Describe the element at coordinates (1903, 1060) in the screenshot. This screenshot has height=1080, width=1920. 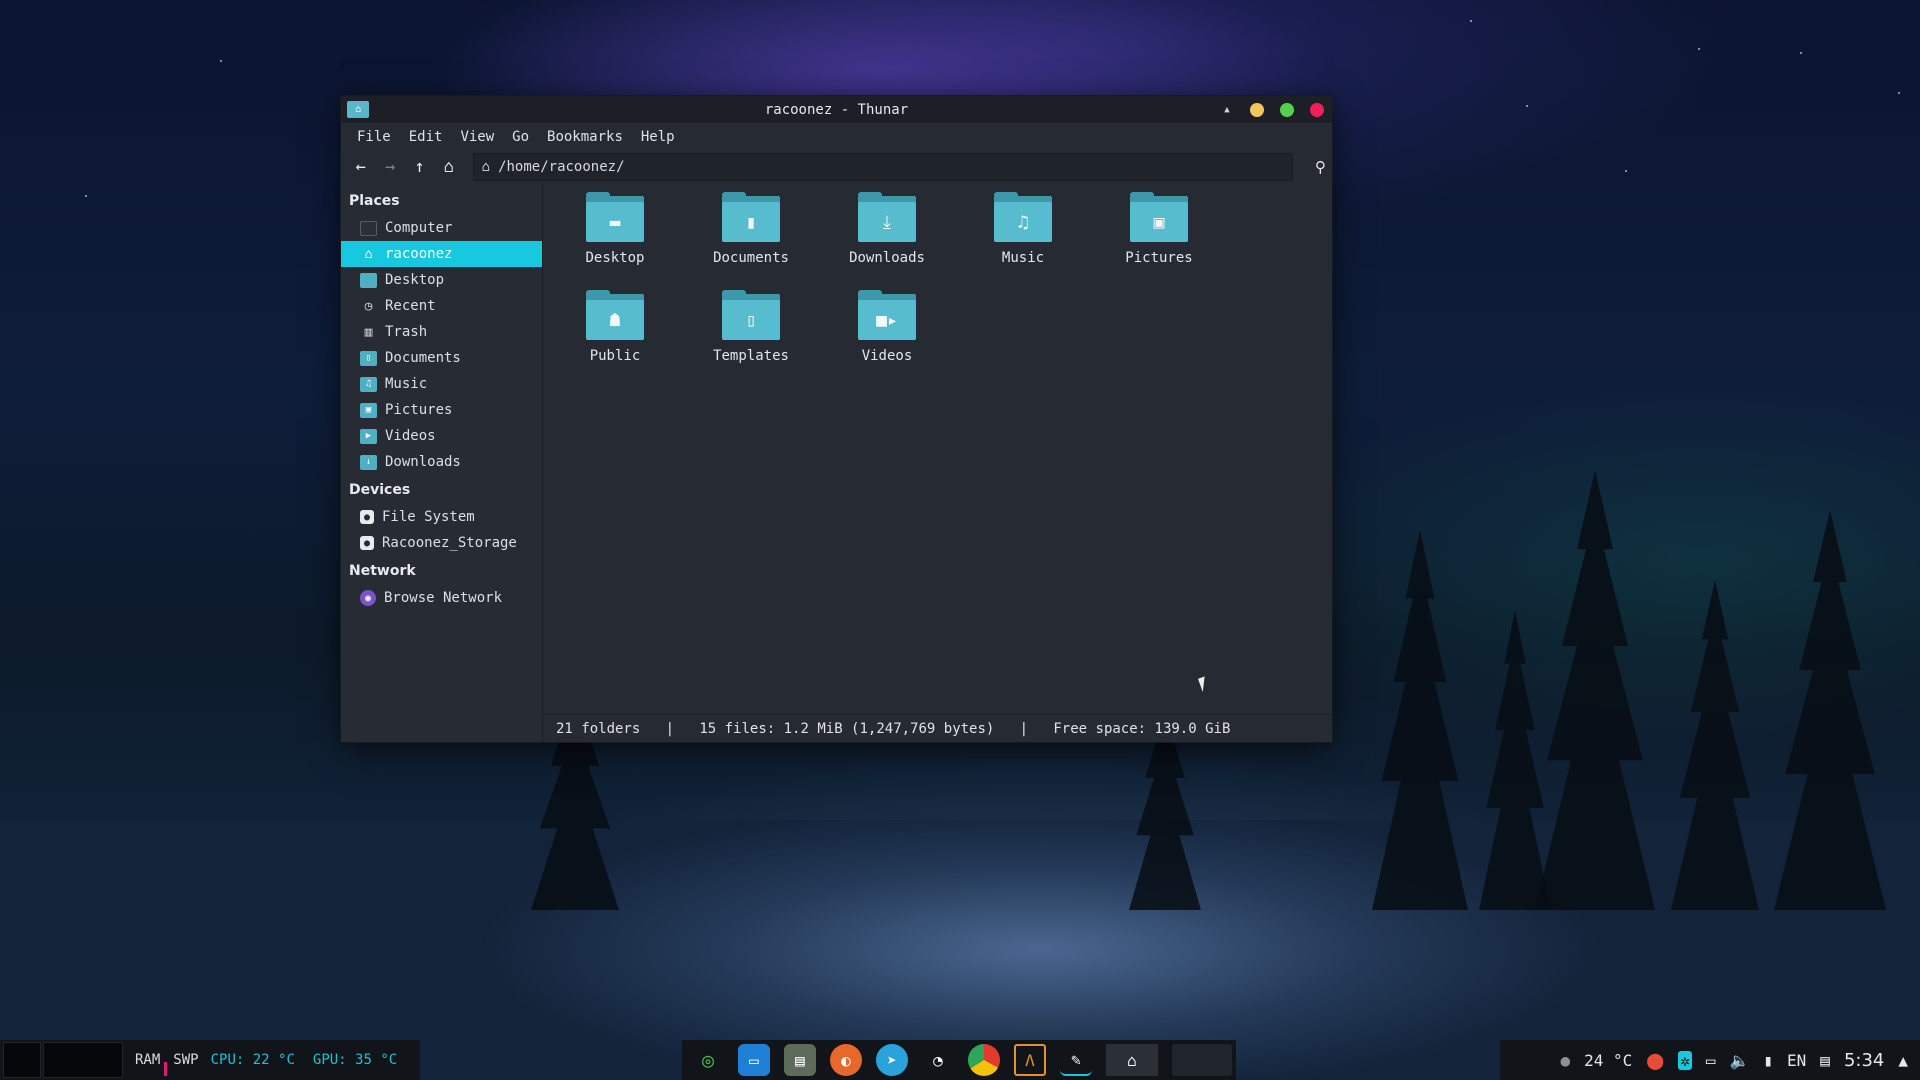
I see `notification-bell-icon: ▲` at that location.